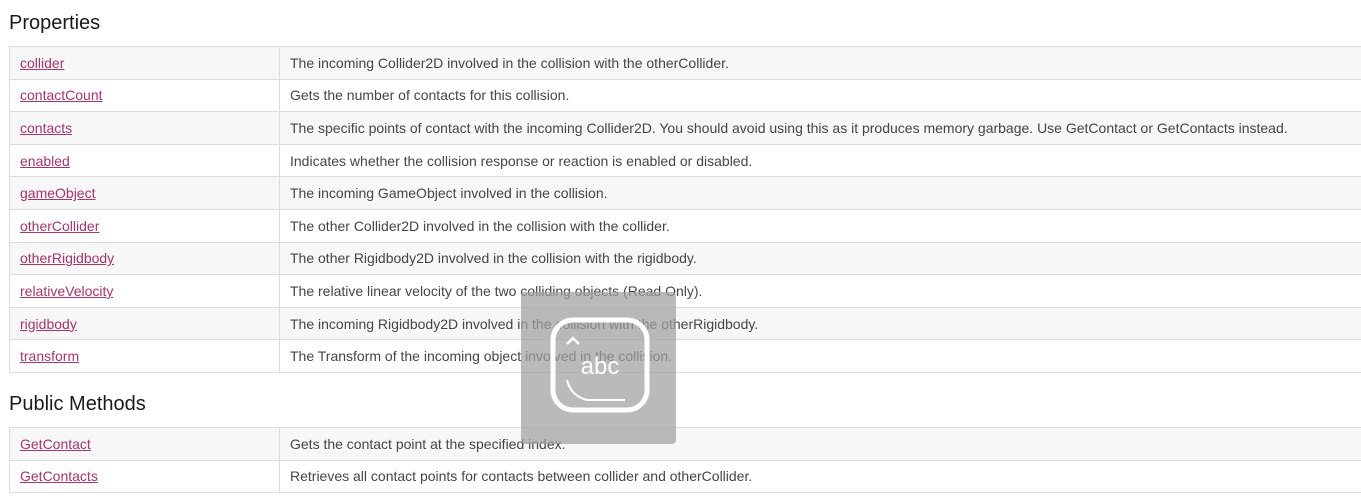 Image resolution: width=1361 pixels, height=498 pixels. What do you see at coordinates (42, 63) in the screenshot?
I see `property-link-collider: collider` at bounding box center [42, 63].